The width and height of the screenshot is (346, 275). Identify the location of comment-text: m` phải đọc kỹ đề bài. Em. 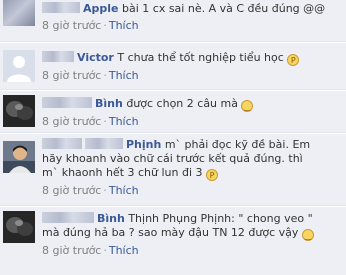
(237, 144).